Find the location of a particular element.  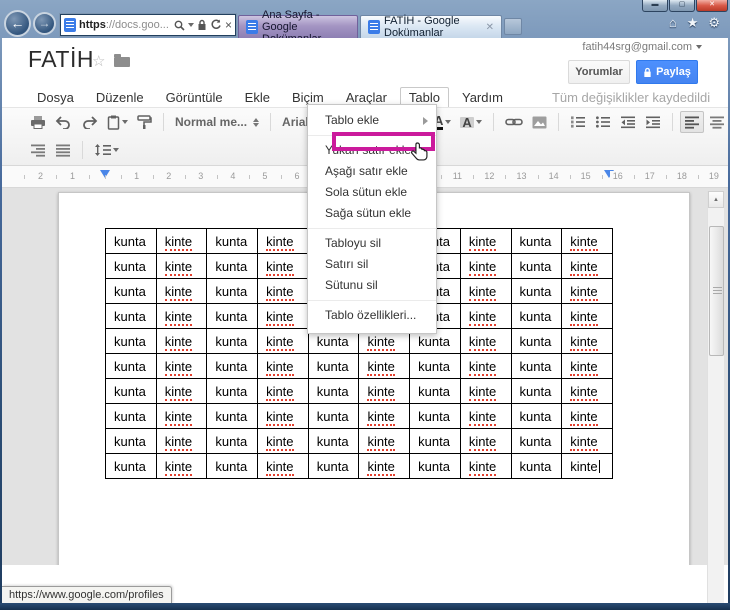

scroll-up-icon: ▲ is located at coordinates (716, 199).